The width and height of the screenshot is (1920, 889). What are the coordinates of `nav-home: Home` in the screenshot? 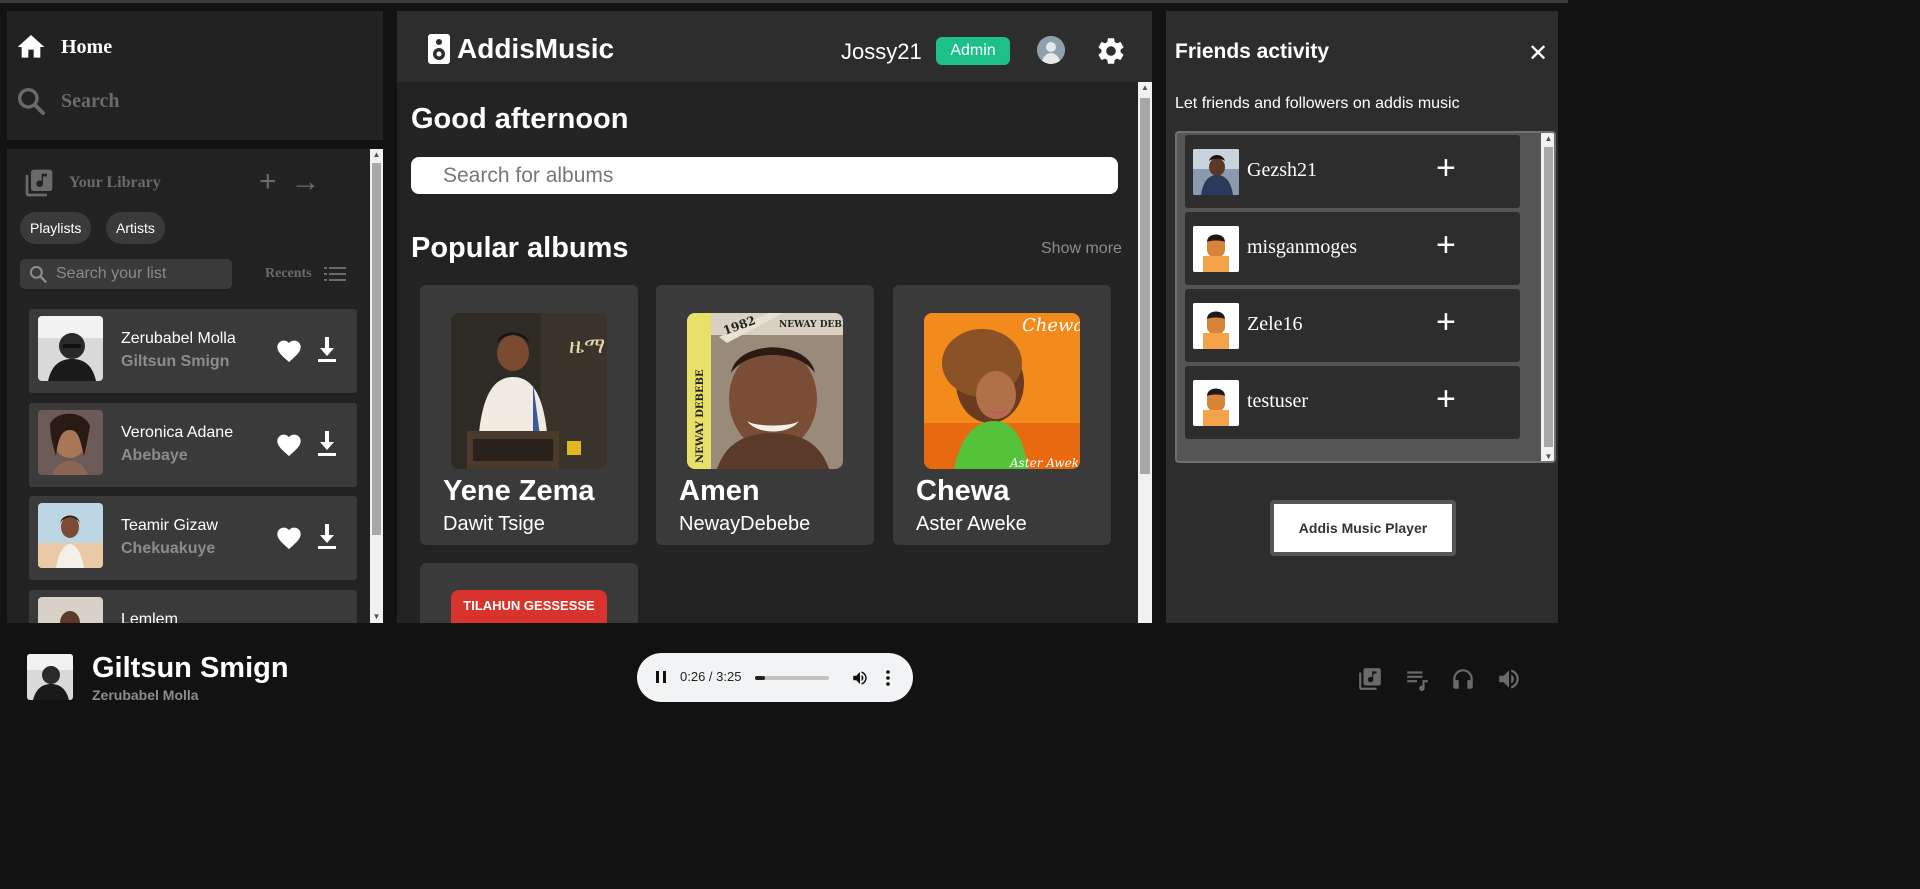 It's located at (63, 47).